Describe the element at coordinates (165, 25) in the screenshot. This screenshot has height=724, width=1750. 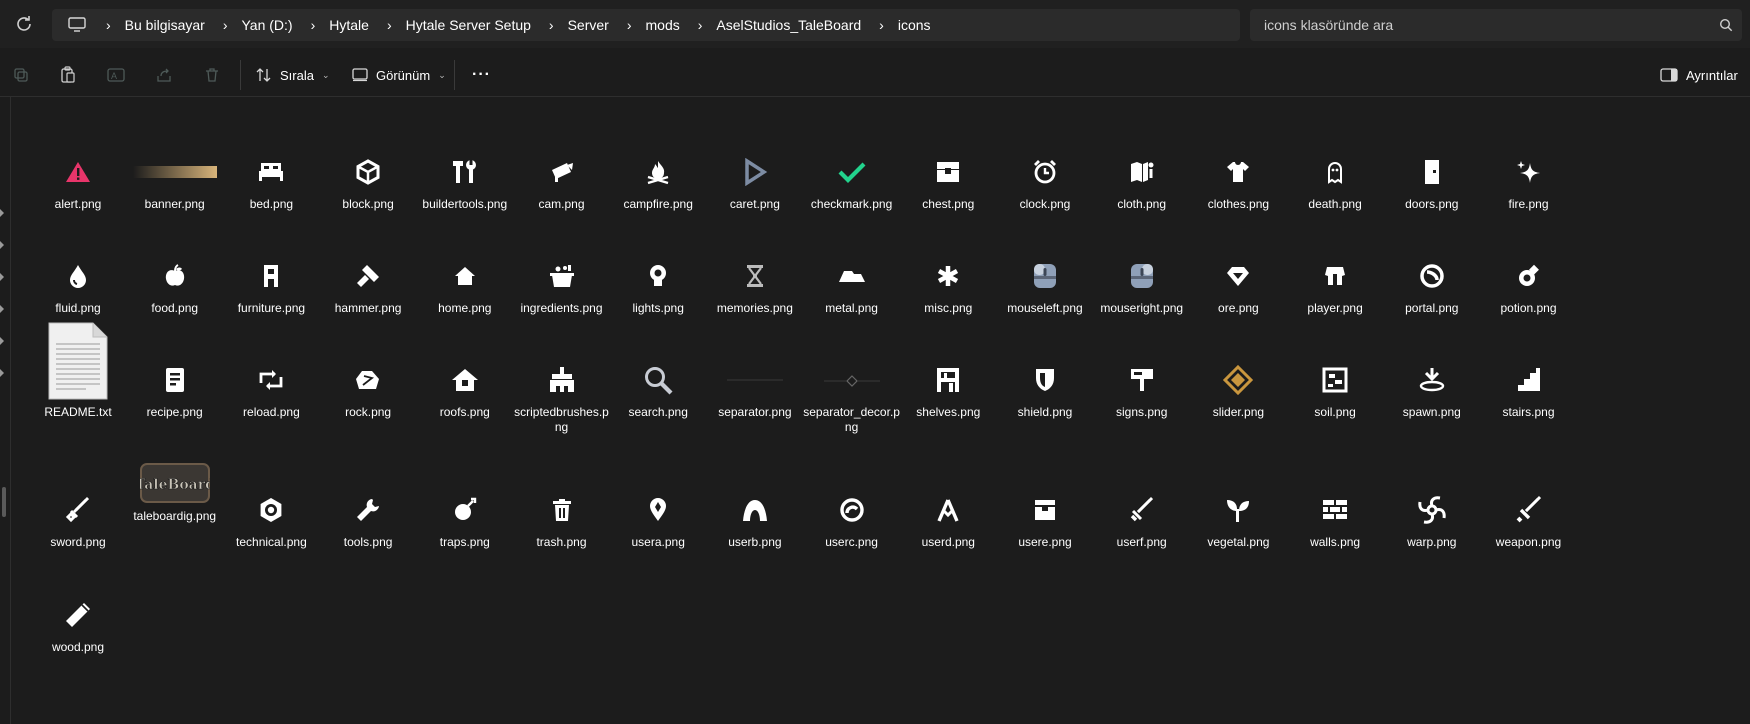
I see `breadcrumb-item: Bu bilgisayar` at that location.